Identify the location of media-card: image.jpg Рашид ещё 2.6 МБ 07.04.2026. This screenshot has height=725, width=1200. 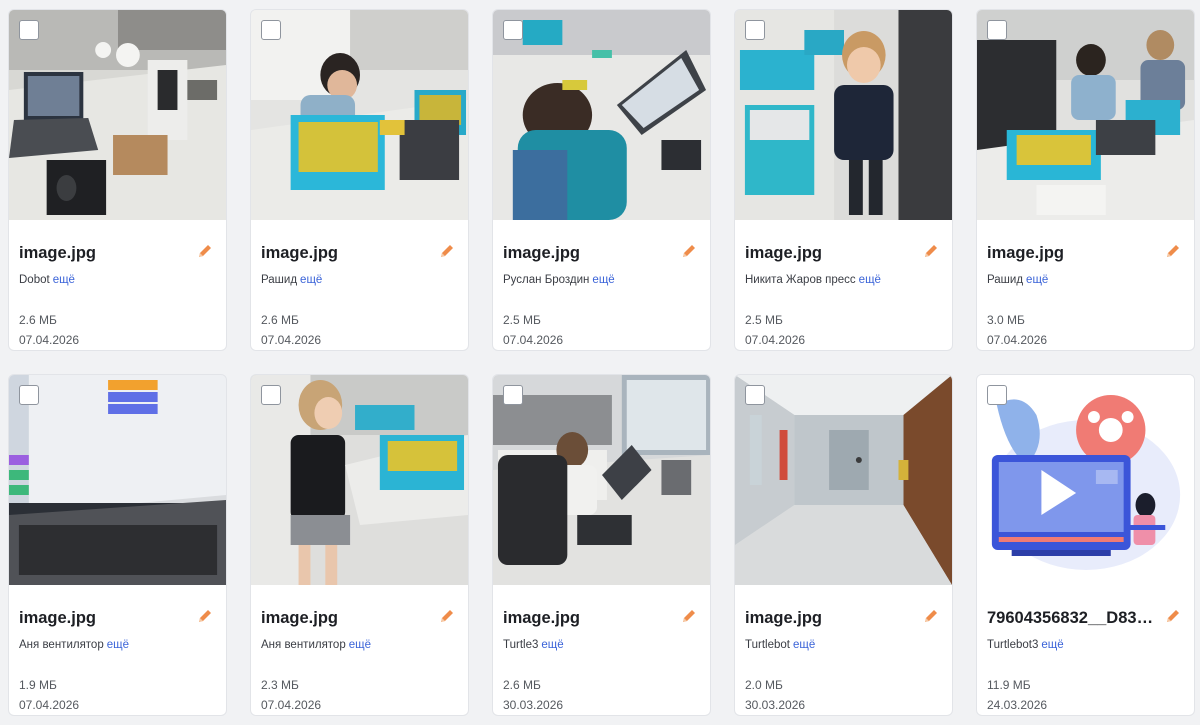
(359, 180).